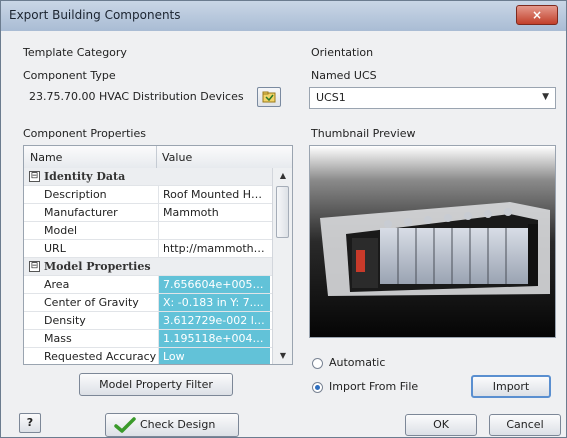 The width and height of the screenshot is (567, 438). Describe the element at coordinates (214, 356) in the screenshot. I see `property-value: Low` at that location.